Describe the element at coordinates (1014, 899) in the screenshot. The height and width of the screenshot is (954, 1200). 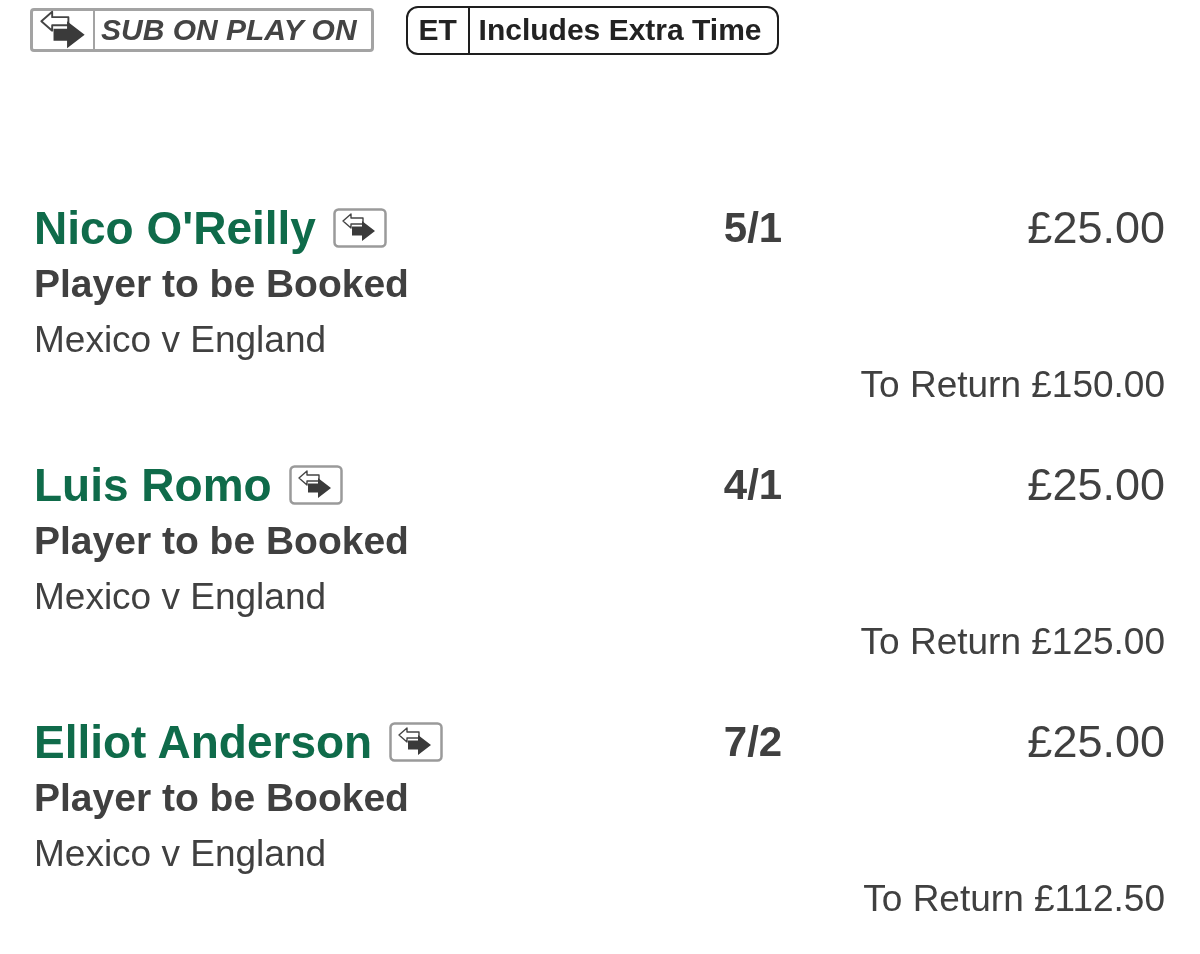
I see `potential-return: To Return £112.50` at that location.